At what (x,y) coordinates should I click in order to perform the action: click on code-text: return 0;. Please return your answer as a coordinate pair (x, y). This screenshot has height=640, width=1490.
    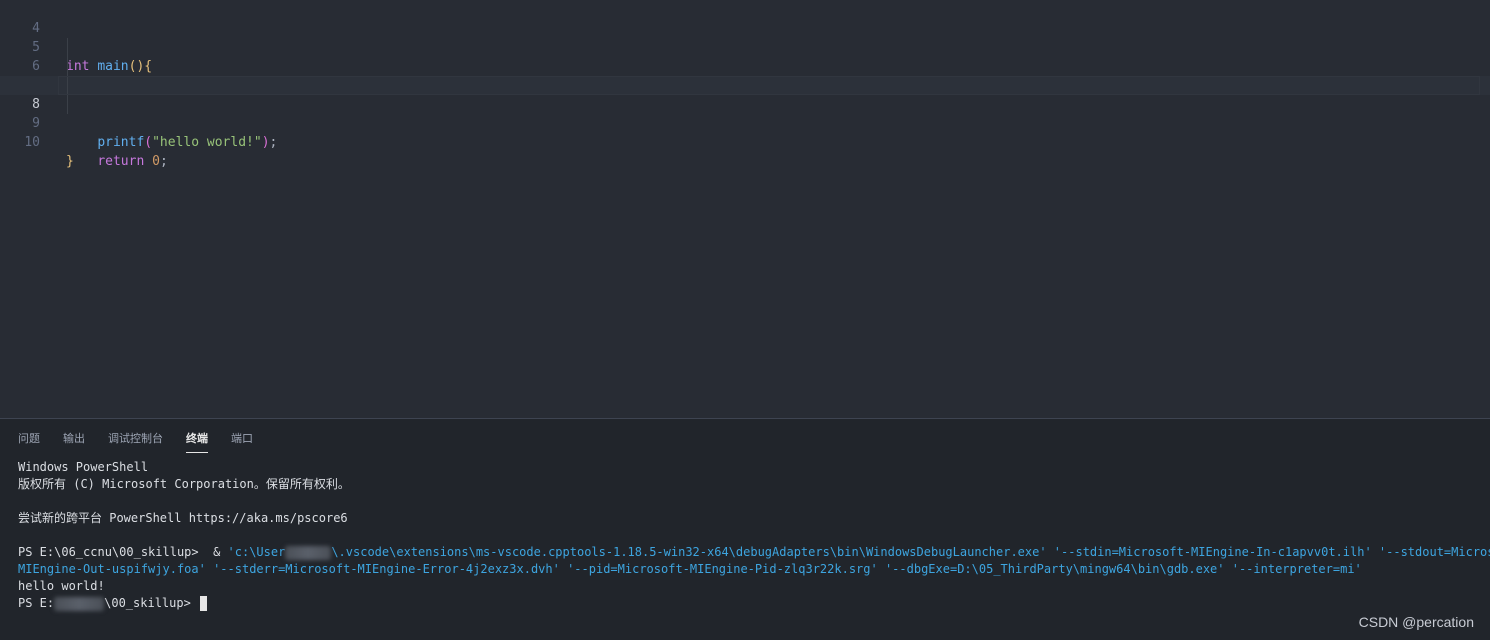
    Looking at the image, I should click on (117, 161).